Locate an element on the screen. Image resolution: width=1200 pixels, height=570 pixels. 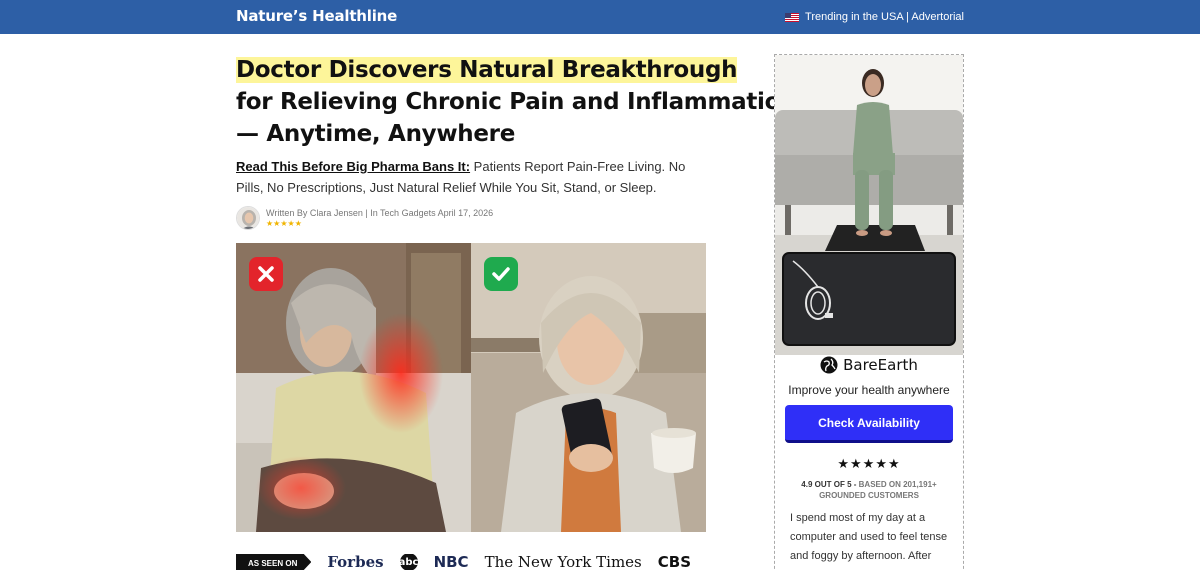
as-seen-on-label: AS SEEN ON is located at coordinates (274, 562).